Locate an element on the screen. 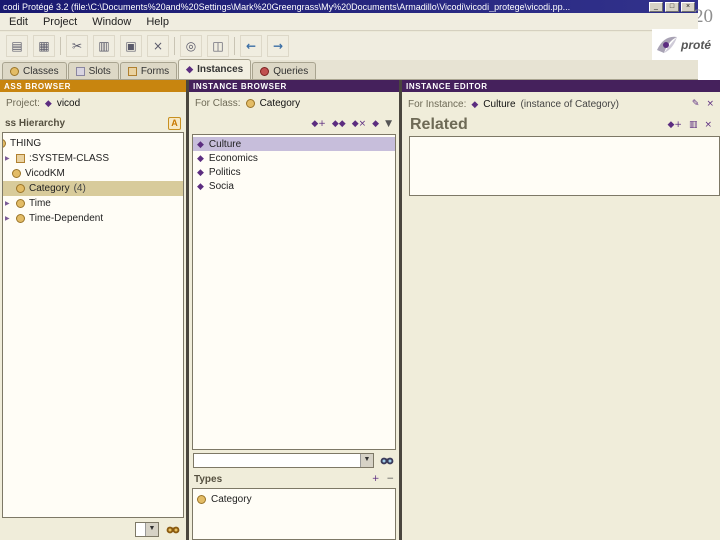  find-instance-icon is located at coordinates (386, 460).